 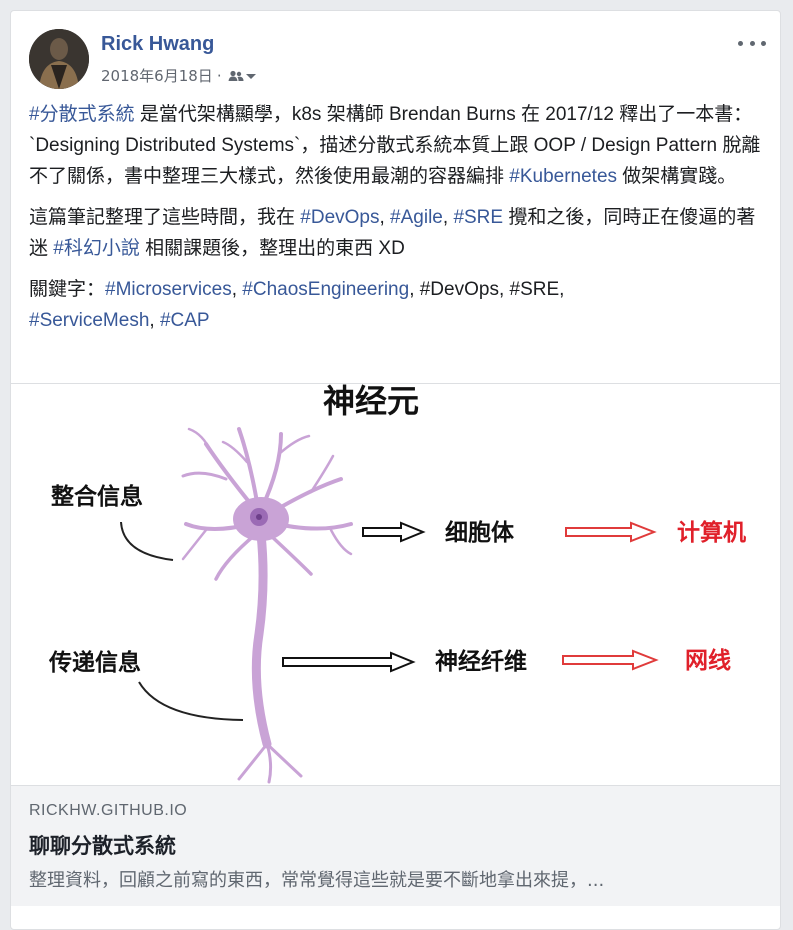 I want to click on post-meta: 2018年6月18日 ·, so click(x=179, y=75).